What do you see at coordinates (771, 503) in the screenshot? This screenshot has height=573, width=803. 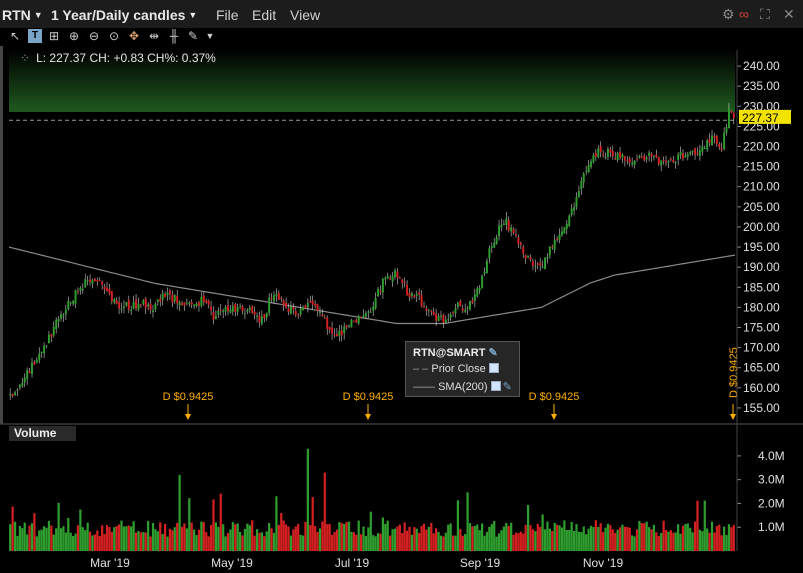 I see `volume-tick-label: 2.0M` at bounding box center [771, 503].